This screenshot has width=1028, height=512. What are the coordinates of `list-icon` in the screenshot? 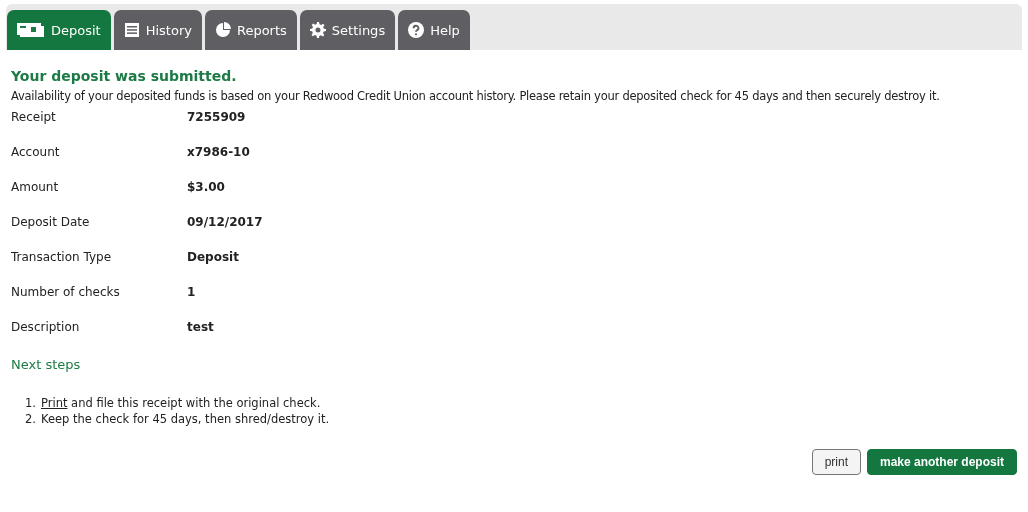 It's located at (131, 30).